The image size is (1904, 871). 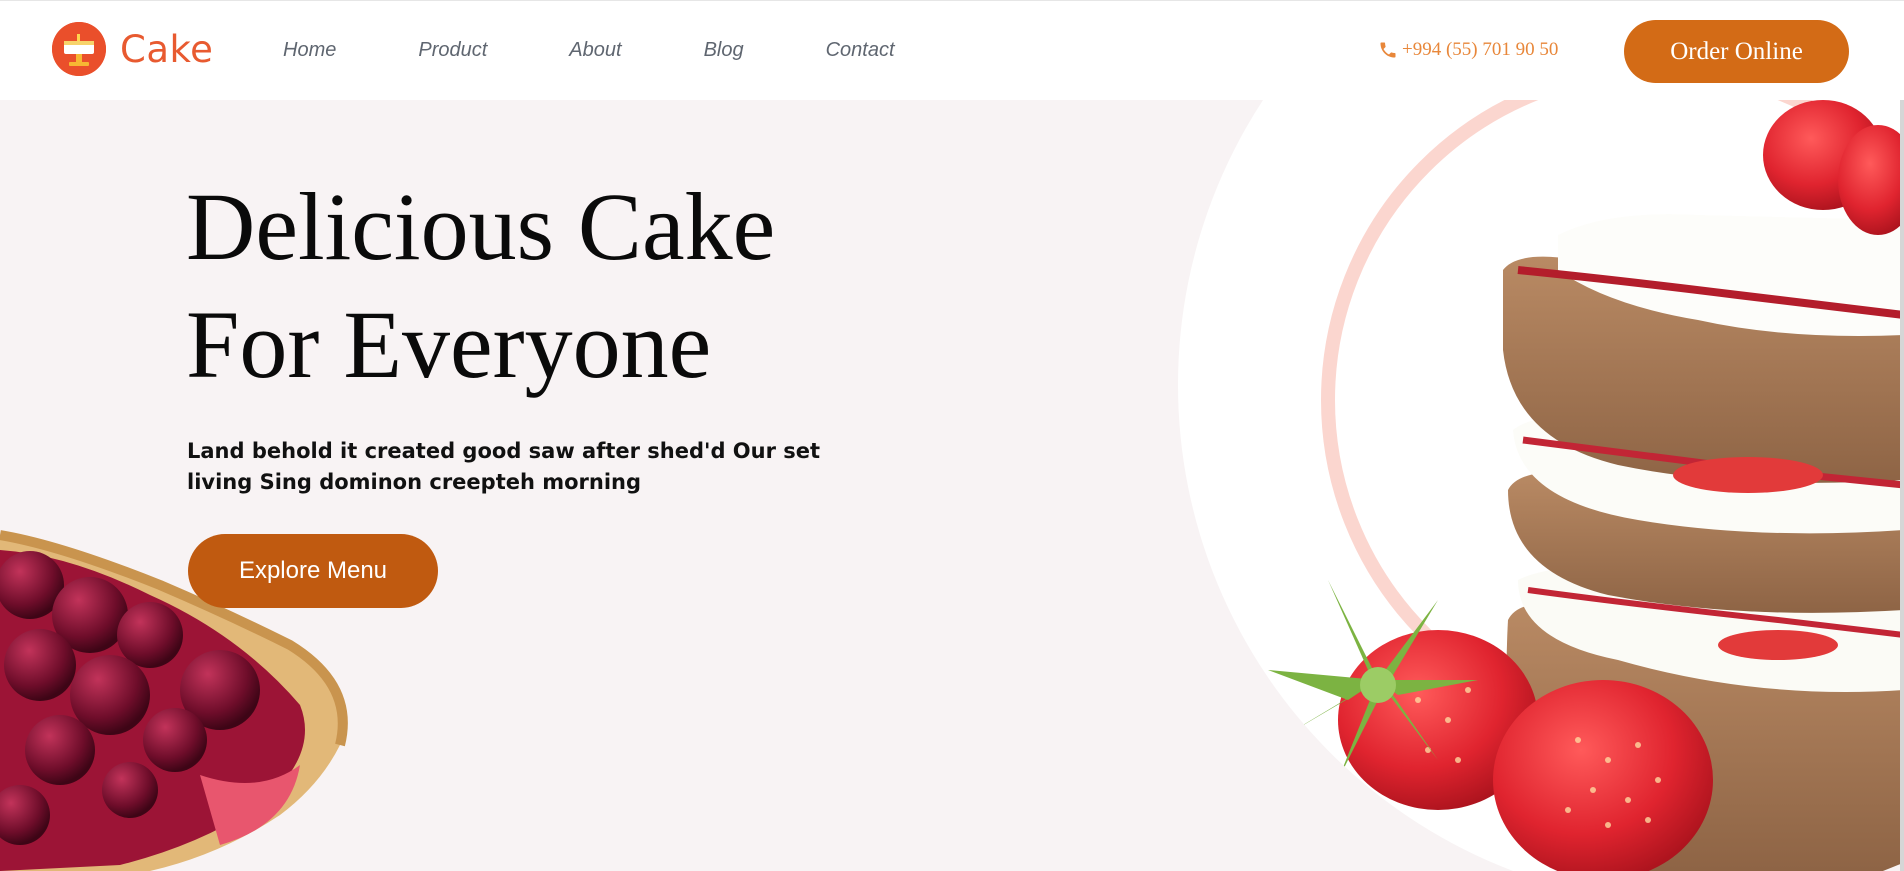 What do you see at coordinates (480, 286) in the screenshot?
I see `hero-title: Delicious Cake For Everyone` at bounding box center [480, 286].